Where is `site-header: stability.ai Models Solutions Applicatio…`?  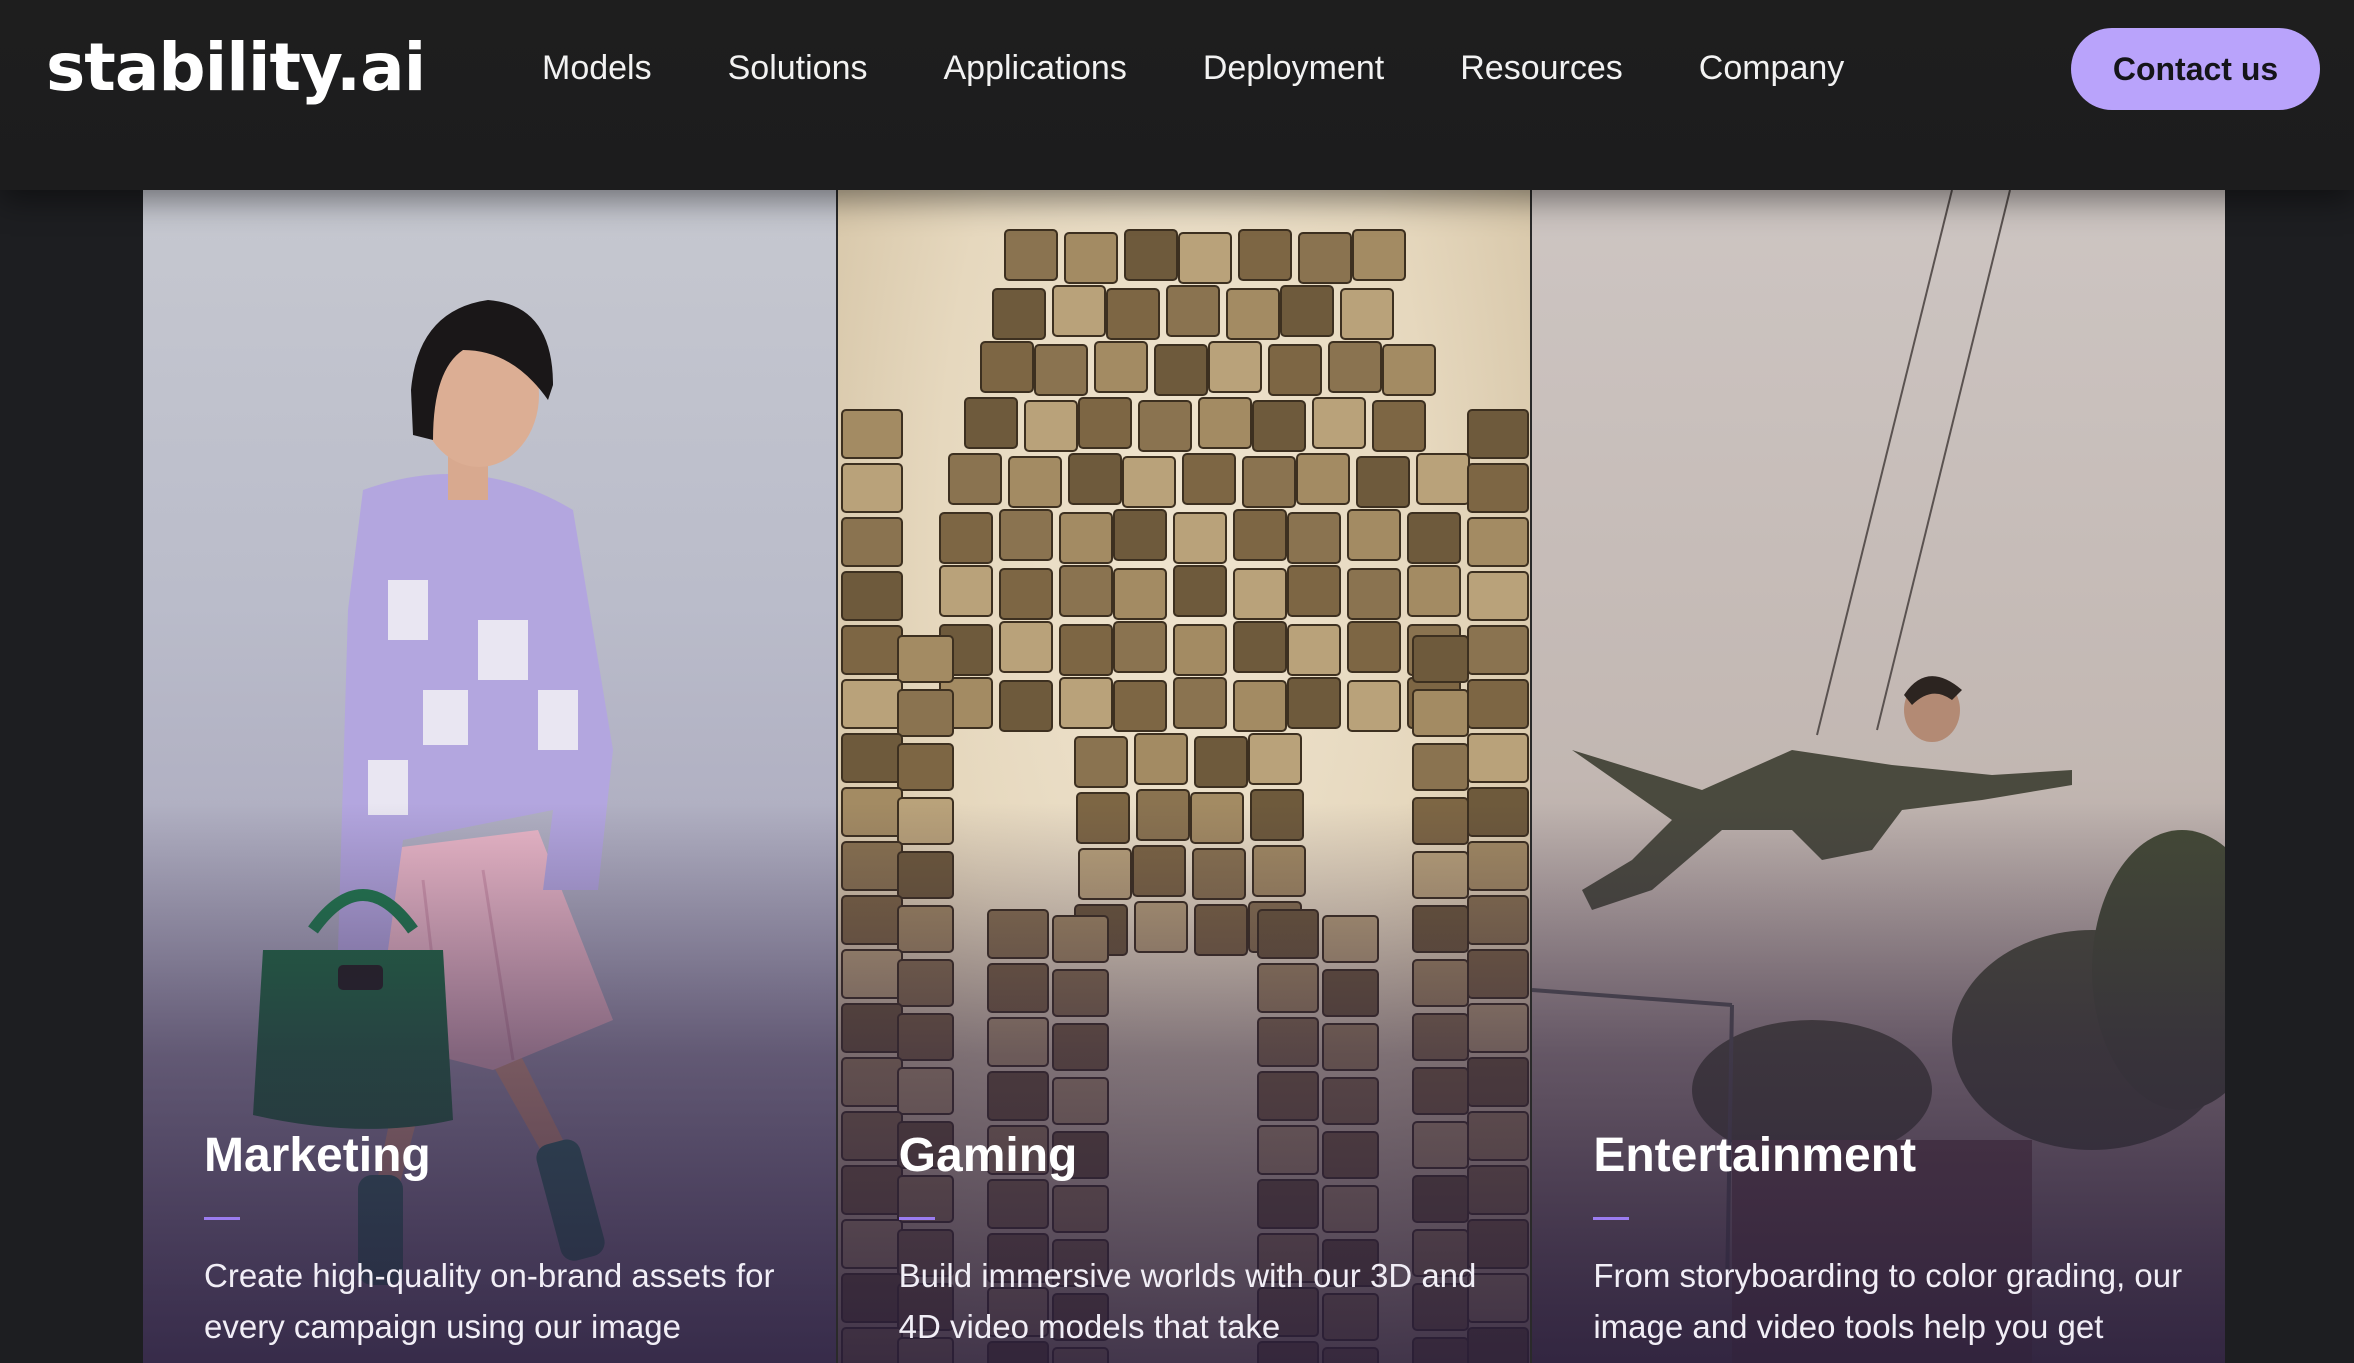 site-header: stability.ai Models Solutions Applicatio… is located at coordinates (1177, 95).